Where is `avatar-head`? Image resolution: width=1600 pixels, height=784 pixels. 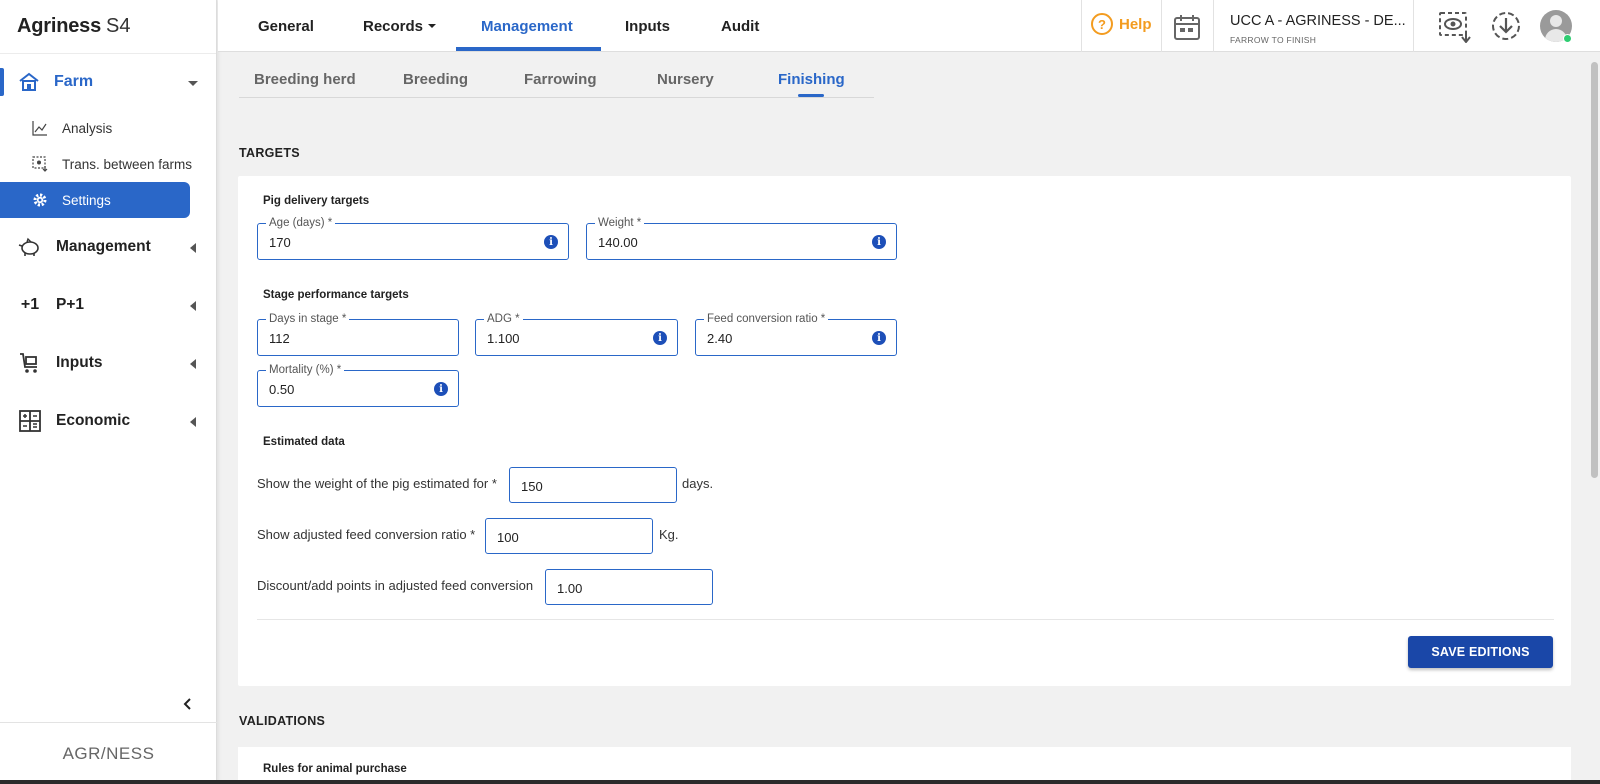
avatar-head is located at coordinates (1556, 21).